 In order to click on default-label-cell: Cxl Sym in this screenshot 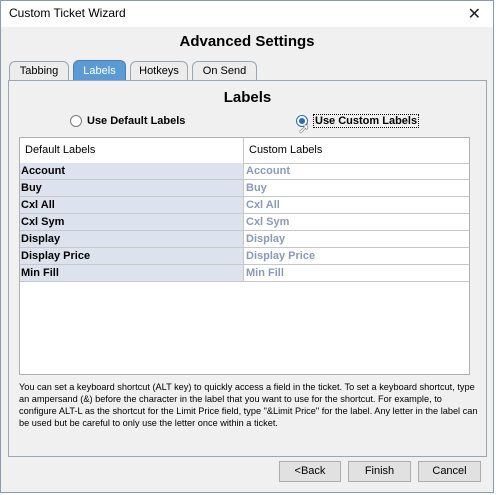, I will do `click(132, 222)`.